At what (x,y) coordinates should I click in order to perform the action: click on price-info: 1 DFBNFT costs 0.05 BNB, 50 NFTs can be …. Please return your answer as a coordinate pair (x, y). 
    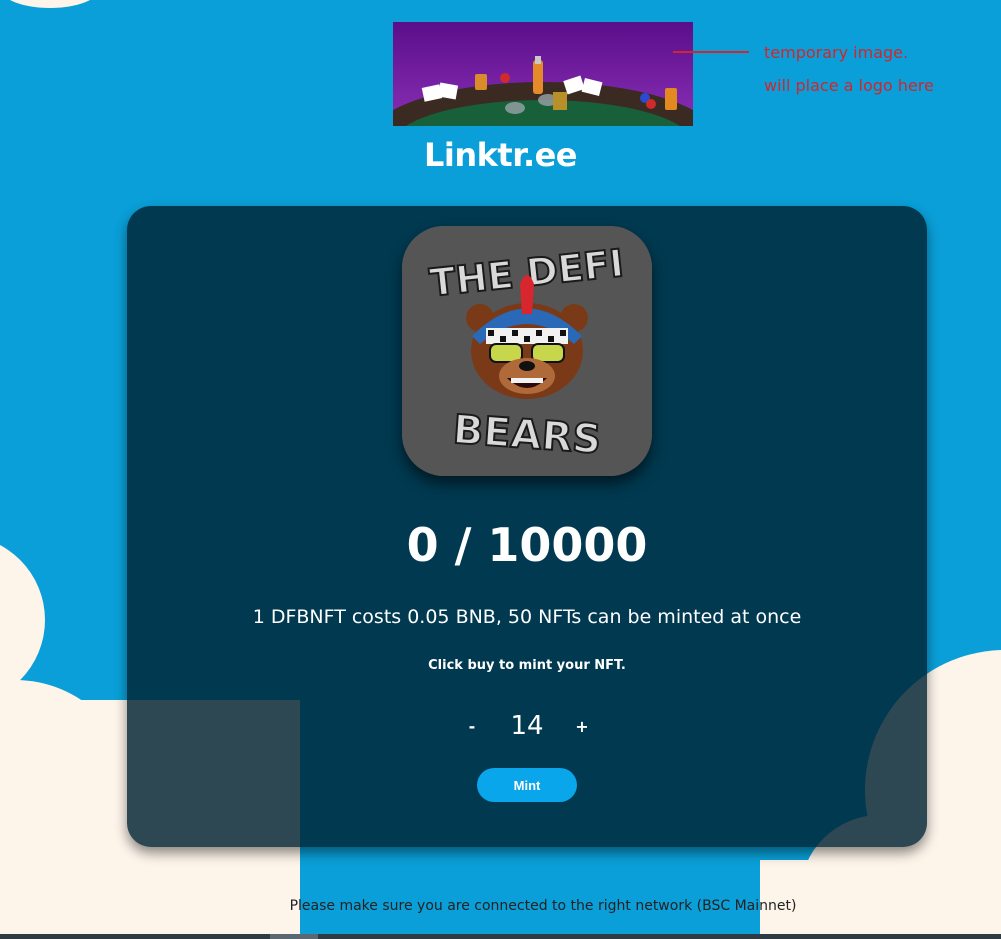
    Looking at the image, I should click on (527, 617).